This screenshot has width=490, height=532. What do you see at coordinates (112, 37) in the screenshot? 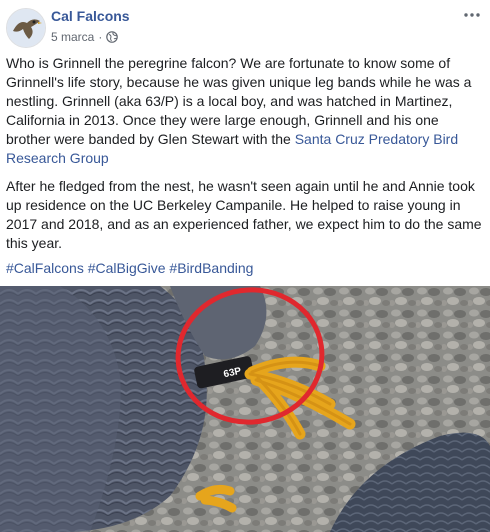
I see `globe-icon` at bounding box center [112, 37].